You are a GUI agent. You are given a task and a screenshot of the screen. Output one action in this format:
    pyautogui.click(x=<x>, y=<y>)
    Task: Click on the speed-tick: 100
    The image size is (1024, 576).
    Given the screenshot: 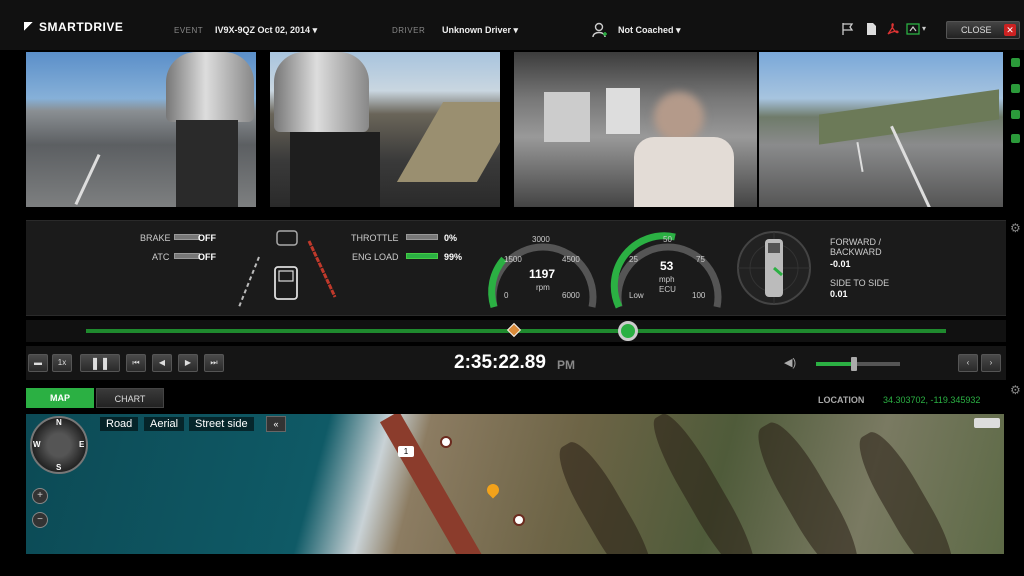 What is the action you would take?
    pyautogui.click(x=699, y=295)
    